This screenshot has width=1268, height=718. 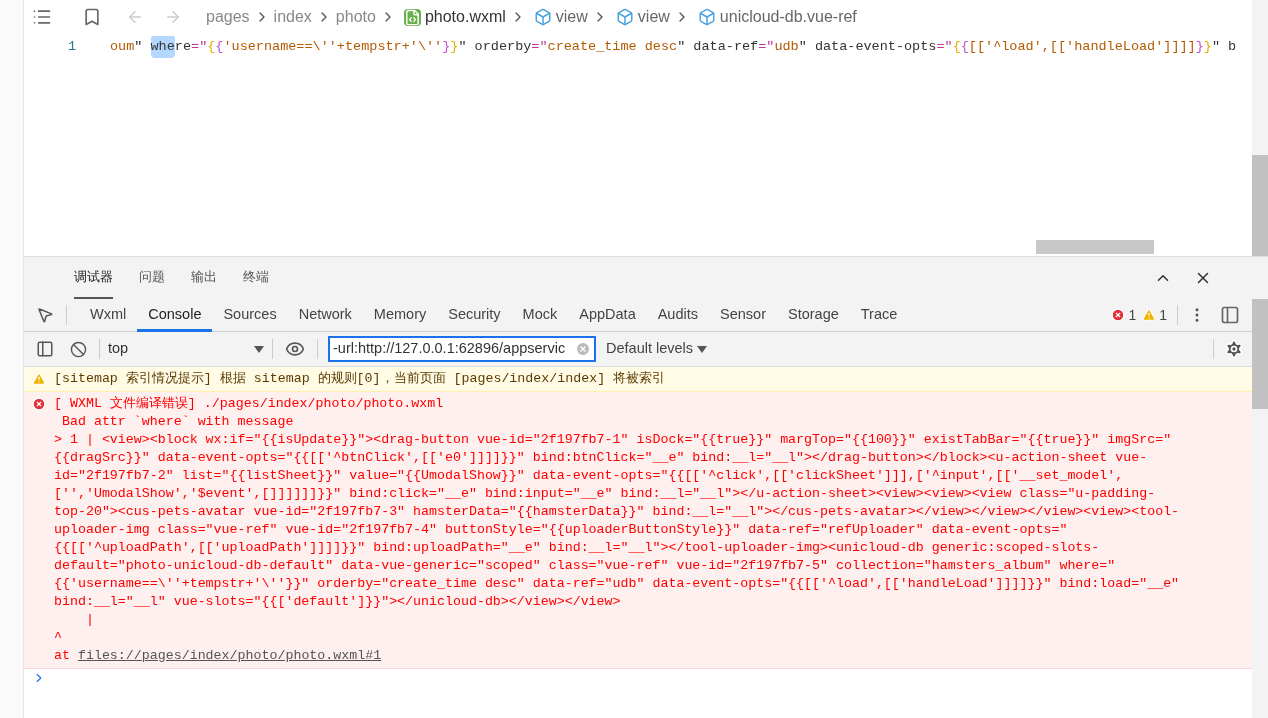 What do you see at coordinates (325, 315) in the screenshot?
I see `devtools-tab: Network` at bounding box center [325, 315].